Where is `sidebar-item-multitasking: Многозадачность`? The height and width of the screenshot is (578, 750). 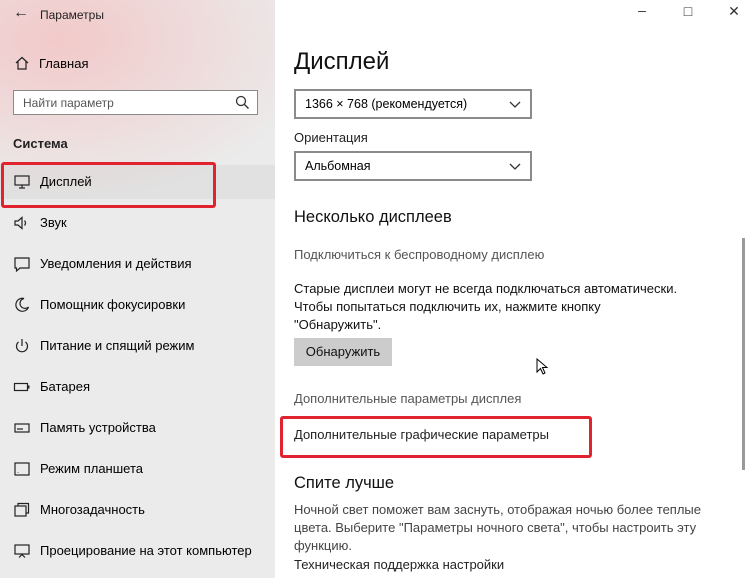
sidebar-item-multitasking: Многозадачность is located at coordinates (137, 510).